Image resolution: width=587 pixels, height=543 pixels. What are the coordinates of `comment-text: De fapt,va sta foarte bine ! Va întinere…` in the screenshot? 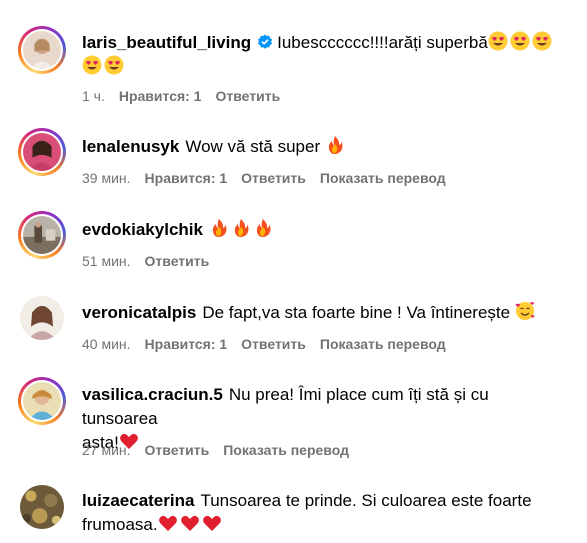 It's located at (356, 312).